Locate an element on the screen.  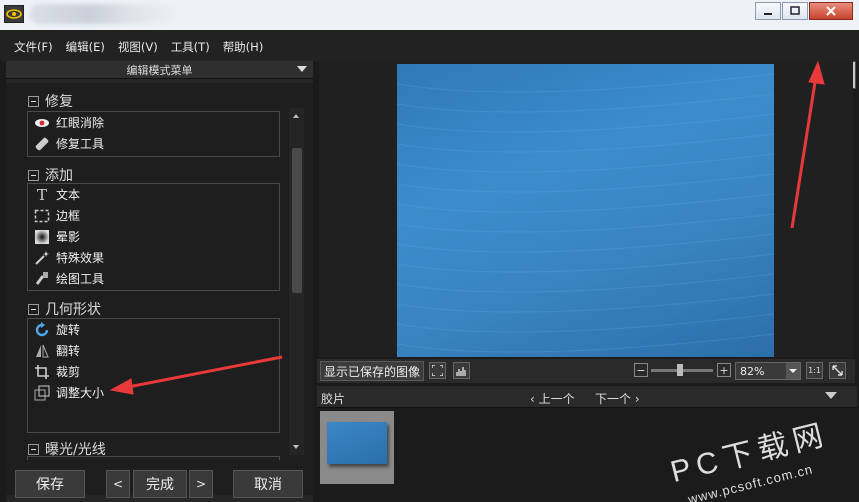
menu-item-special-effects: 特殊效果 is located at coordinates (153, 257).